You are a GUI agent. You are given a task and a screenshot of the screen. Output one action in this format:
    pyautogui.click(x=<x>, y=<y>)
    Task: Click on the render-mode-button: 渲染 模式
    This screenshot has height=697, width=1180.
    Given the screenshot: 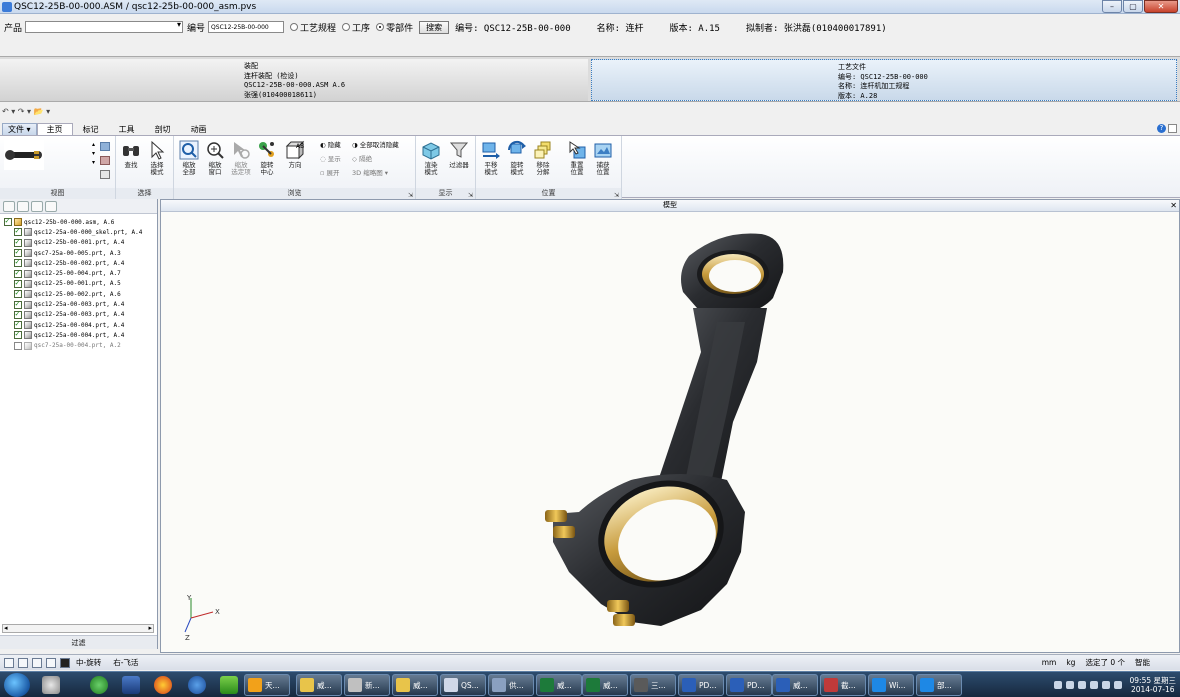 What is the action you would take?
    pyautogui.click(x=431, y=158)
    